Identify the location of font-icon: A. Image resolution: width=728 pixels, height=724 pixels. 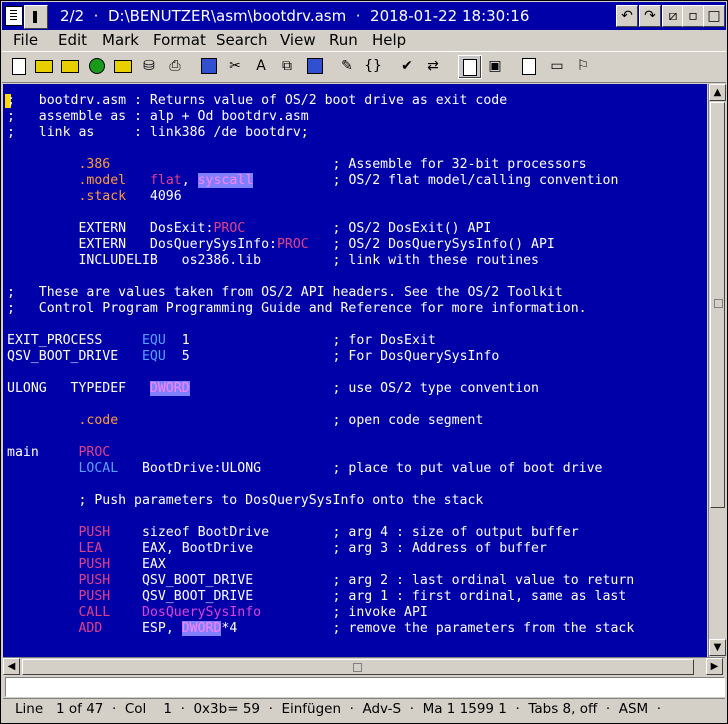
(261, 66).